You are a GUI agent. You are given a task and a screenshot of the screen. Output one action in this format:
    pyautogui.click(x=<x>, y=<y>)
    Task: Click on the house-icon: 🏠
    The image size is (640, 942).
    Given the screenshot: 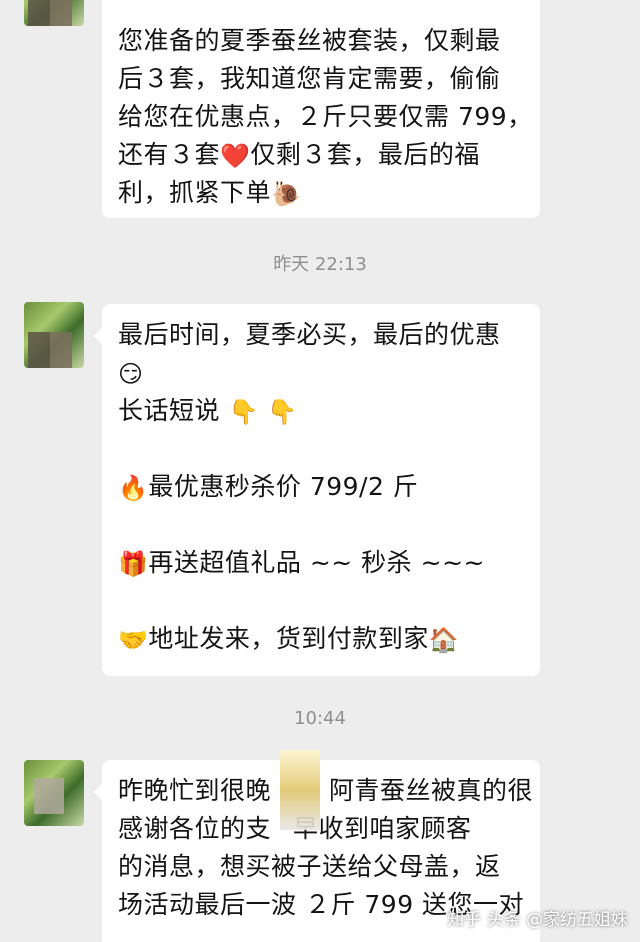 What is the action you would take?
    pyautogui.click(x=444, y=640)
    